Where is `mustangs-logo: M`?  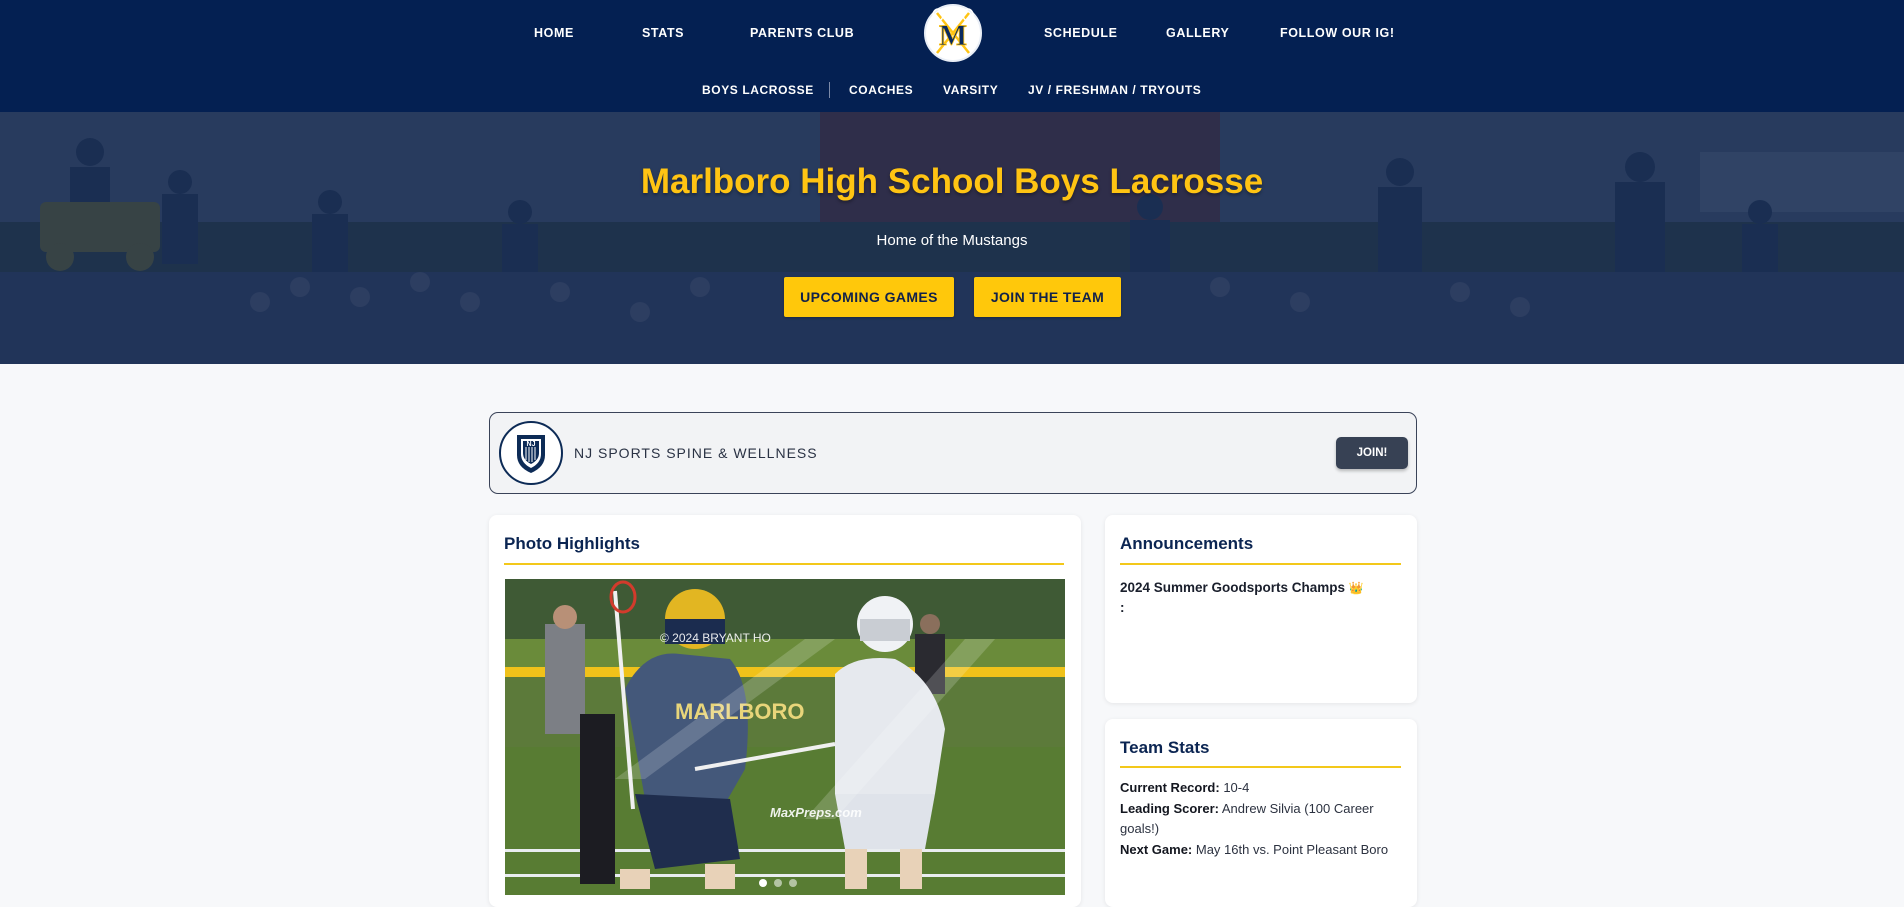 mustangs-logo: M is located at coordinates (953, 33).